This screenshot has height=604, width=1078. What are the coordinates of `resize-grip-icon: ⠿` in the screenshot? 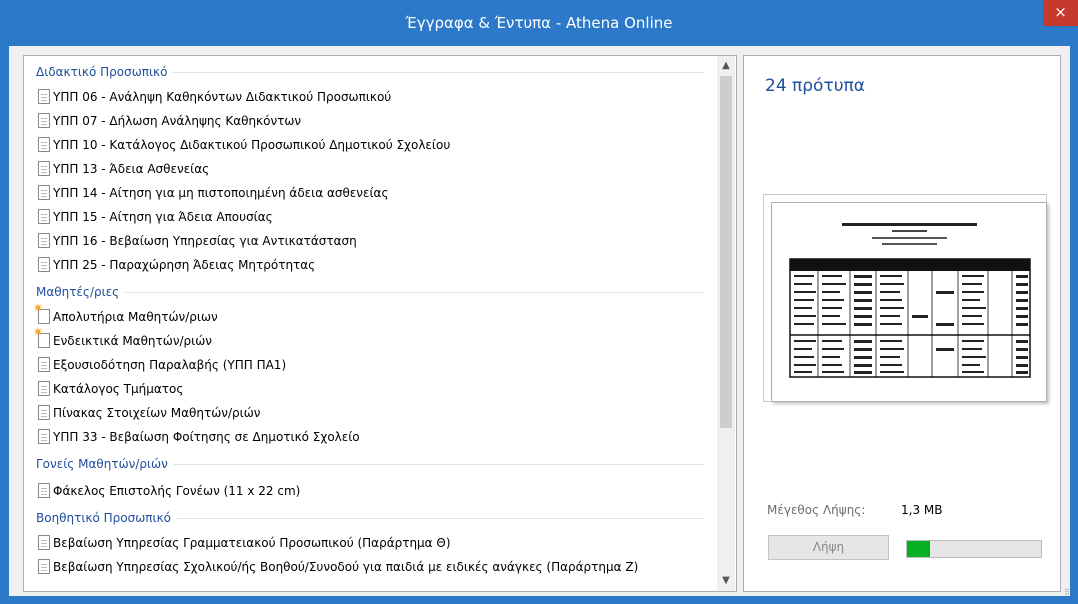 It's located at (1068, 592).